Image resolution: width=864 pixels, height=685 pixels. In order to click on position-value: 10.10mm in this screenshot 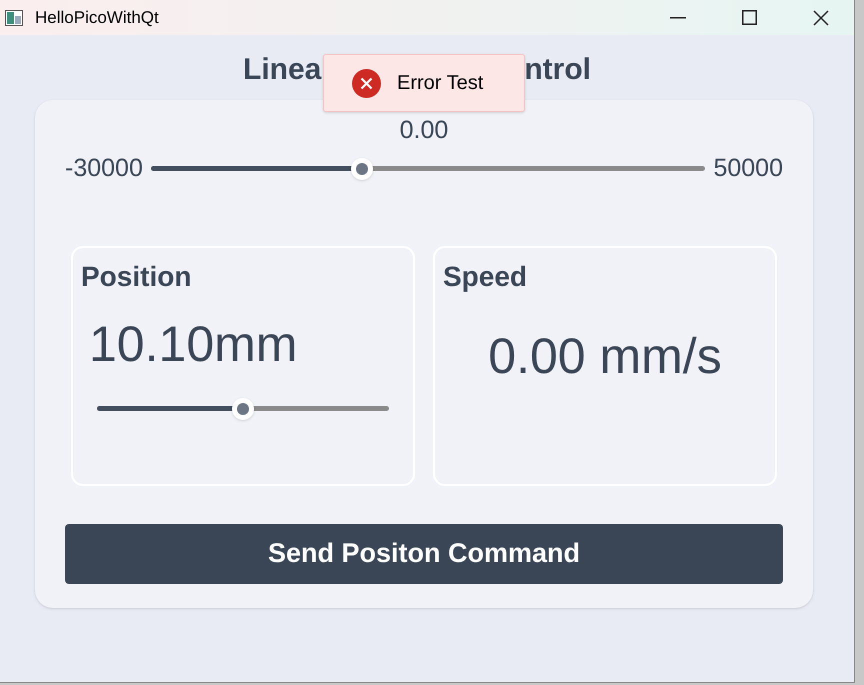, I will do `click(193, 344)`.